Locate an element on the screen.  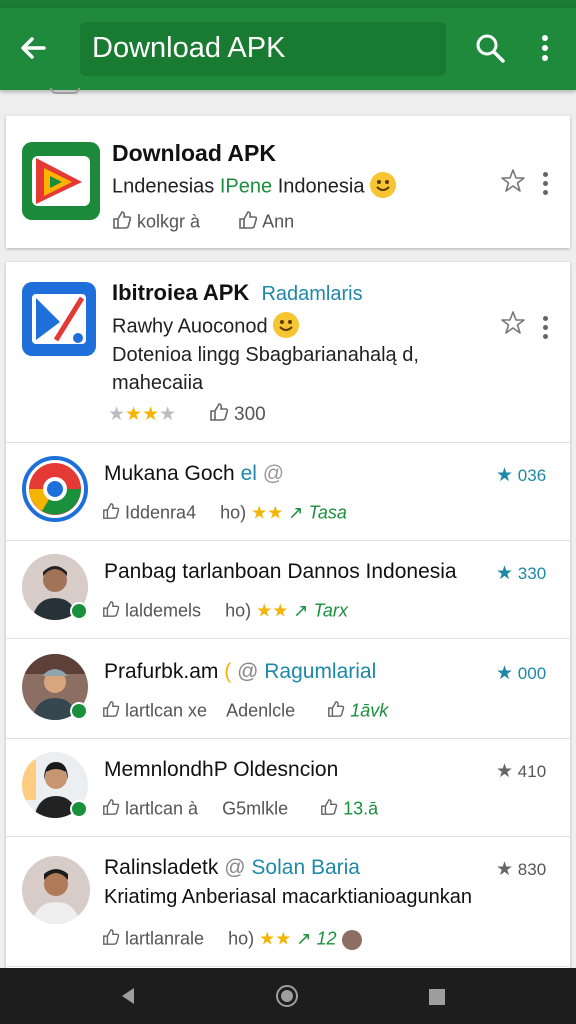
item-title: Mukana Goch el @ is located at coordinates (194, 474).